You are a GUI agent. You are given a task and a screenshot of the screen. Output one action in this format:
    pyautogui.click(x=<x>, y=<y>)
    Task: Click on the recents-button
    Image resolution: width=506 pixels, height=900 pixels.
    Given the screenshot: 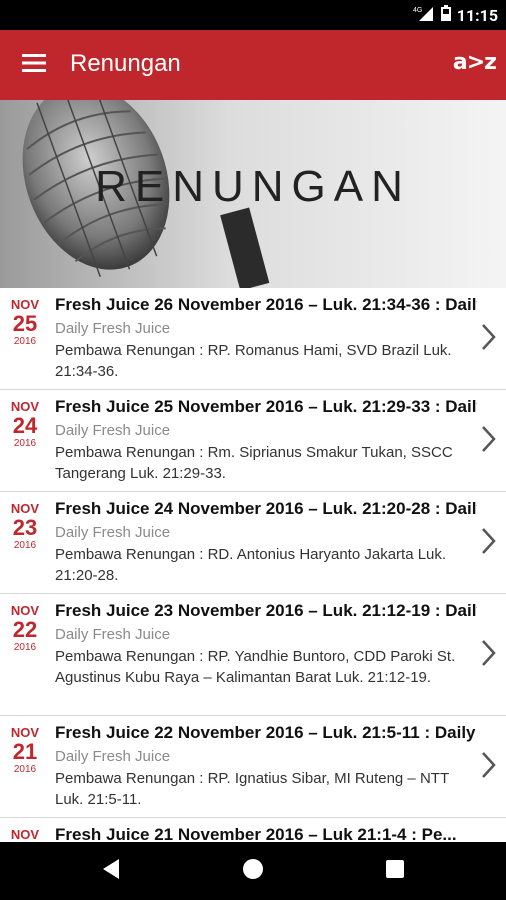 What is the action you would take?
    pyautogui.click(x=395, y=871)
    